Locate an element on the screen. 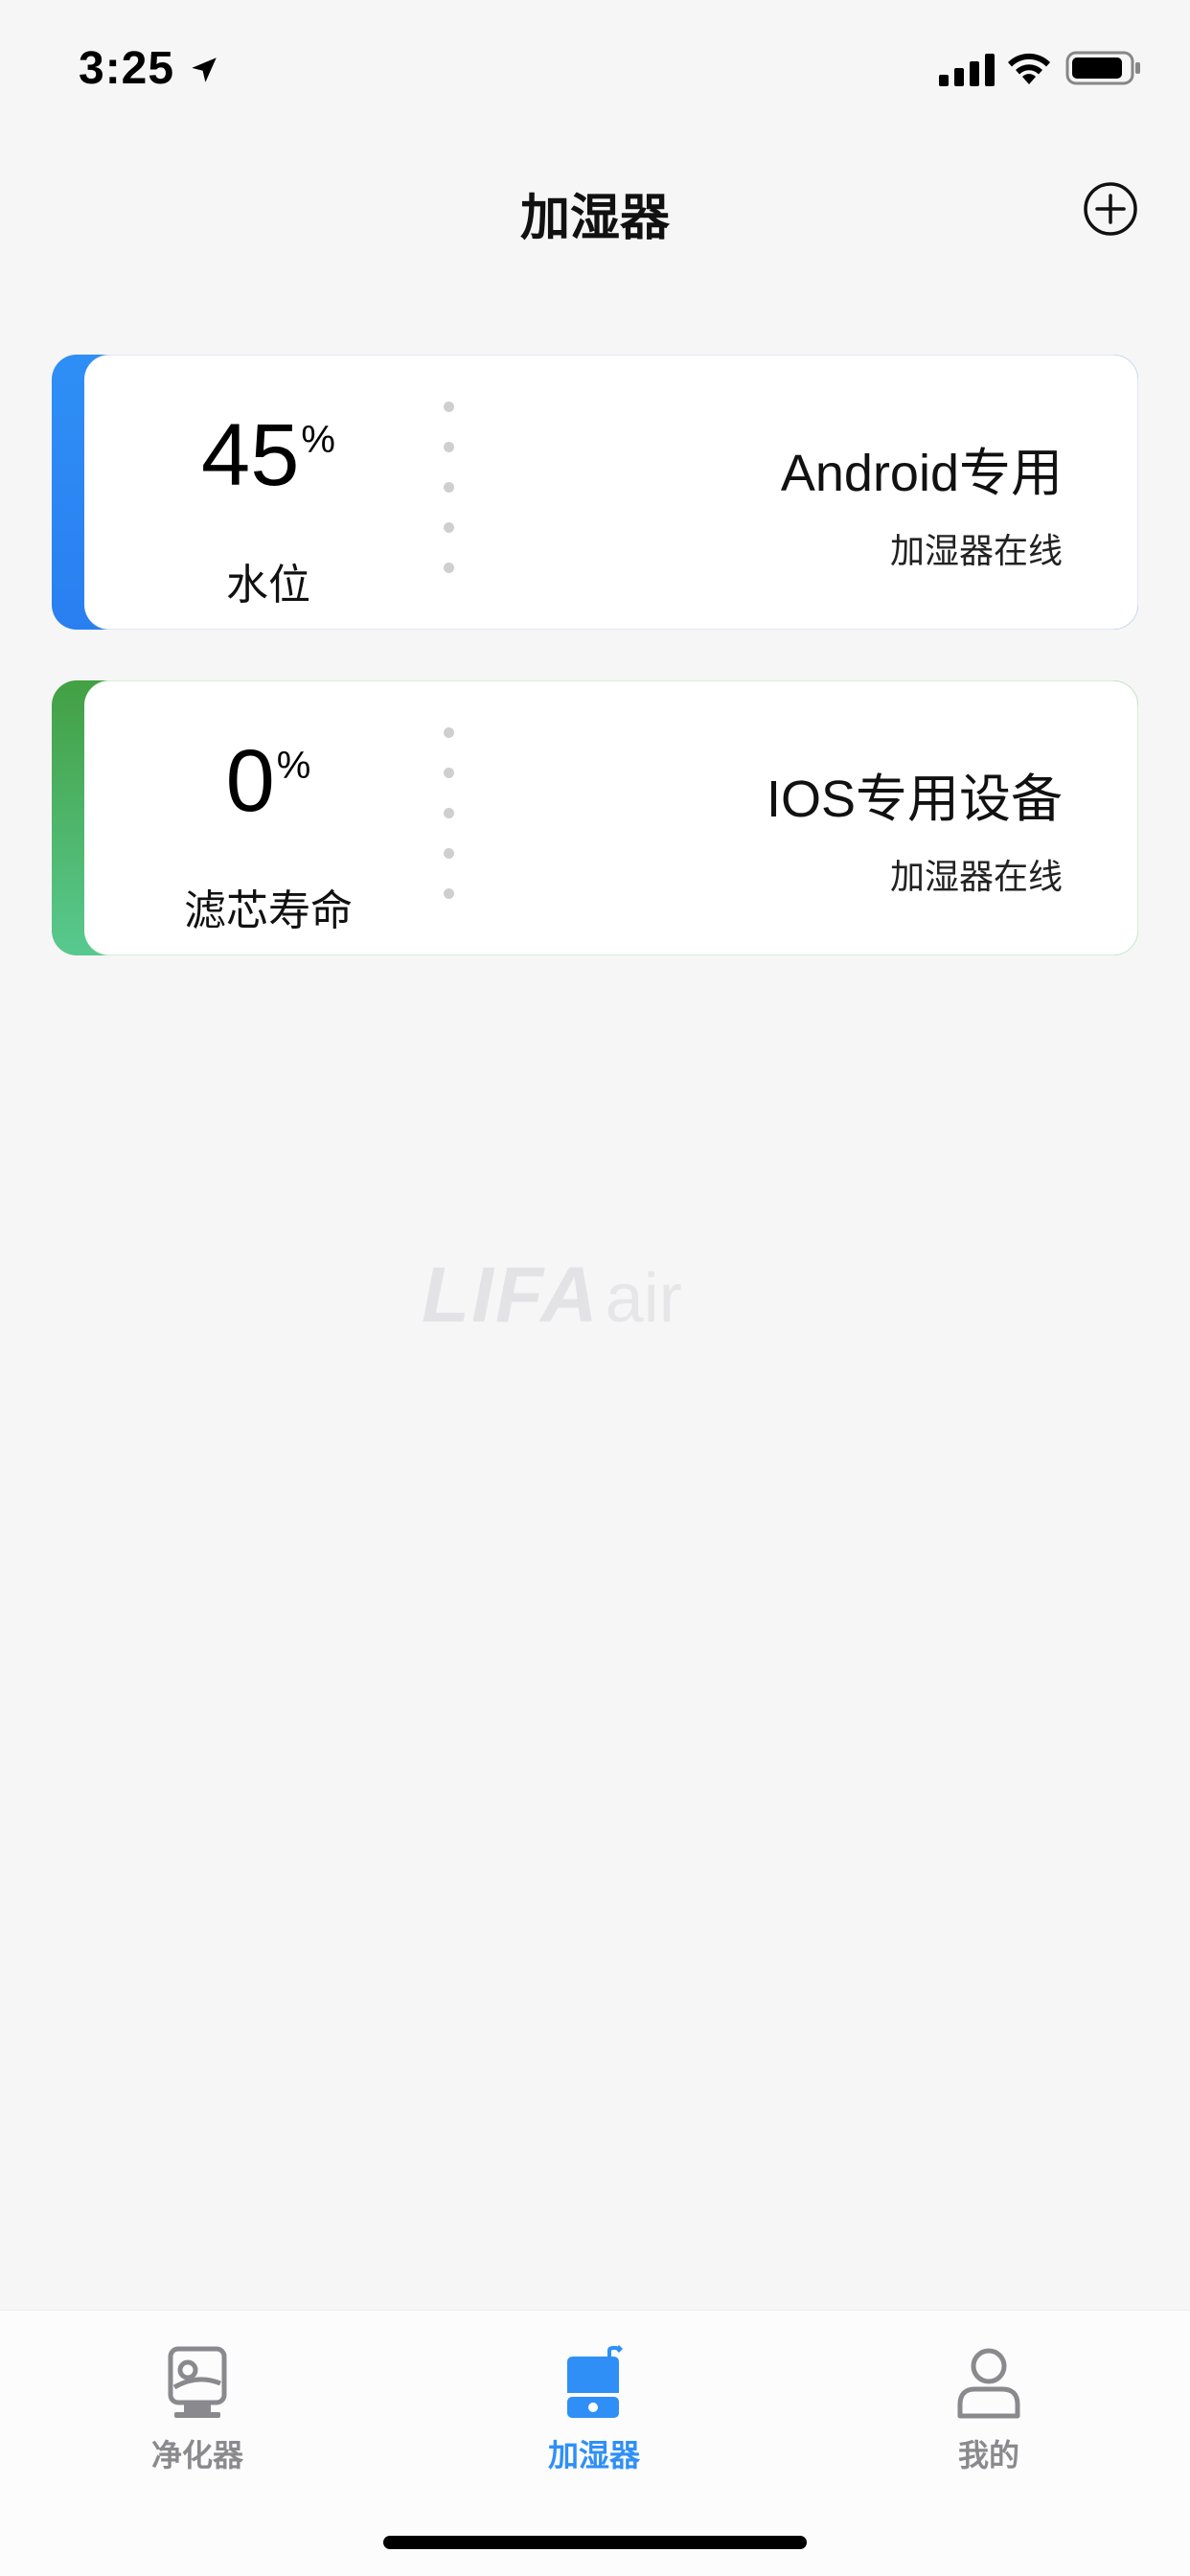 This screenshot has height=2576, width=1190. metric-value: 0% is located at coordinates (269, 781).